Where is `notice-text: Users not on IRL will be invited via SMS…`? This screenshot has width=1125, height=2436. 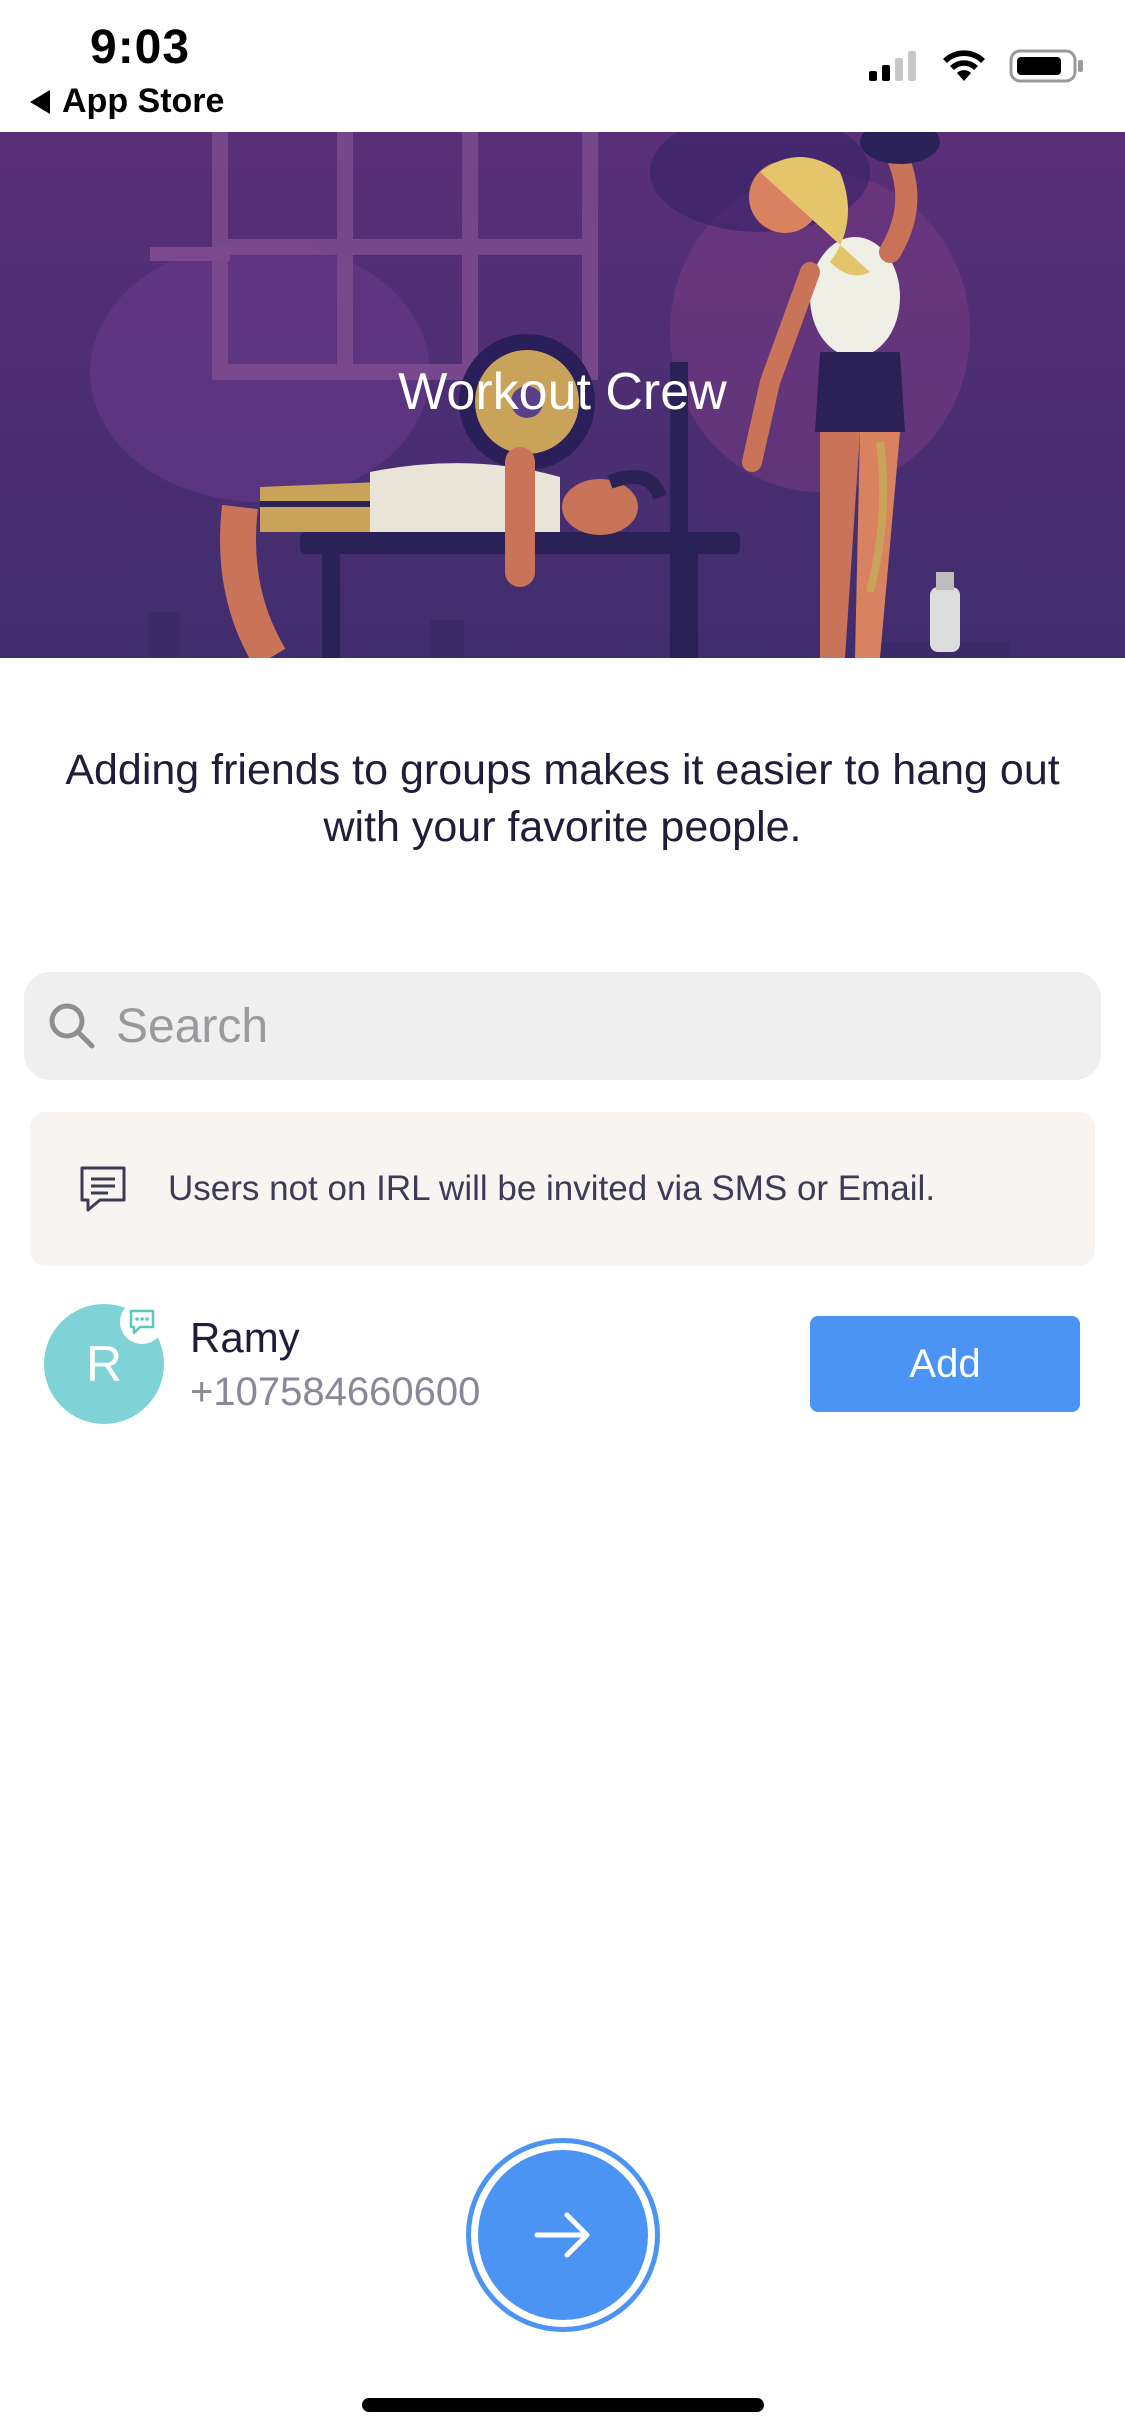 notice-text: Users not on IRL will be invited via SMS… is located at coordinates (552, 1188).